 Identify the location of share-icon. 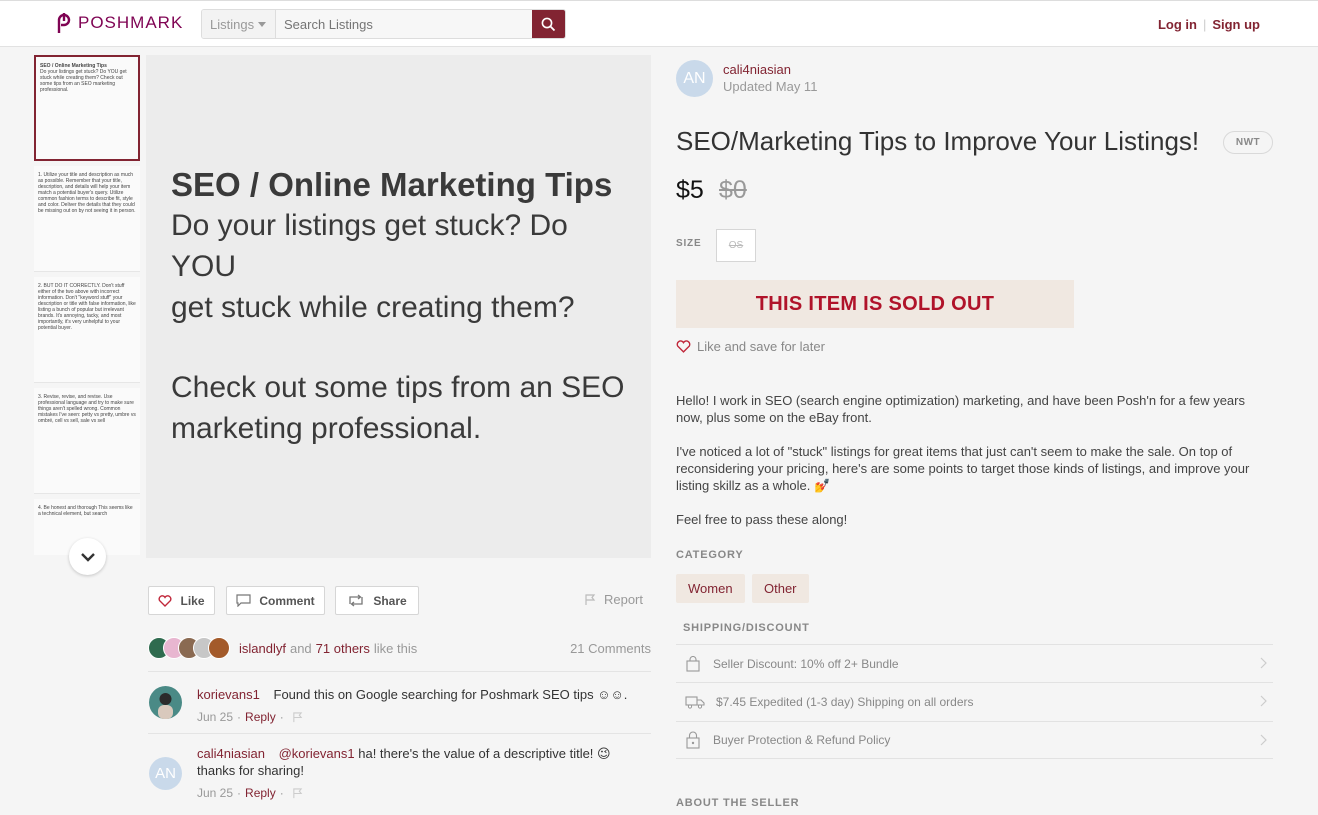
(356, 600).